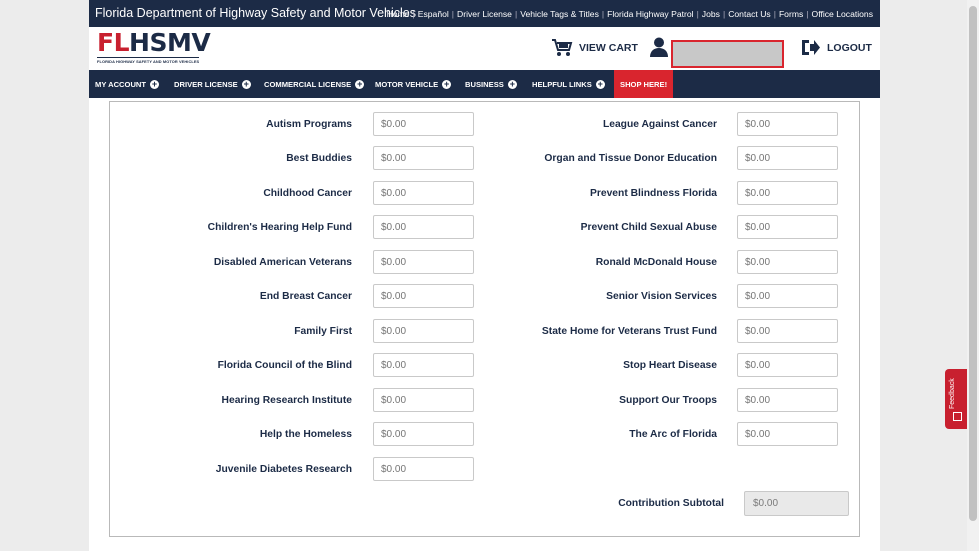 The height and width of the screenshot is (551, 979). I want to click on amount-stop-heart-disease, so click(787, 365).